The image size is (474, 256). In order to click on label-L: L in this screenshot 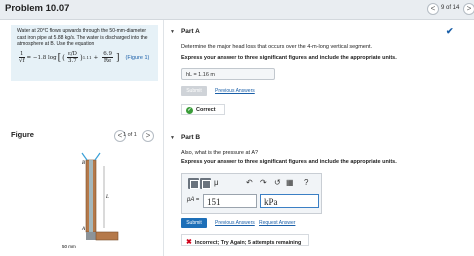, I will do `click(107, 197)`.